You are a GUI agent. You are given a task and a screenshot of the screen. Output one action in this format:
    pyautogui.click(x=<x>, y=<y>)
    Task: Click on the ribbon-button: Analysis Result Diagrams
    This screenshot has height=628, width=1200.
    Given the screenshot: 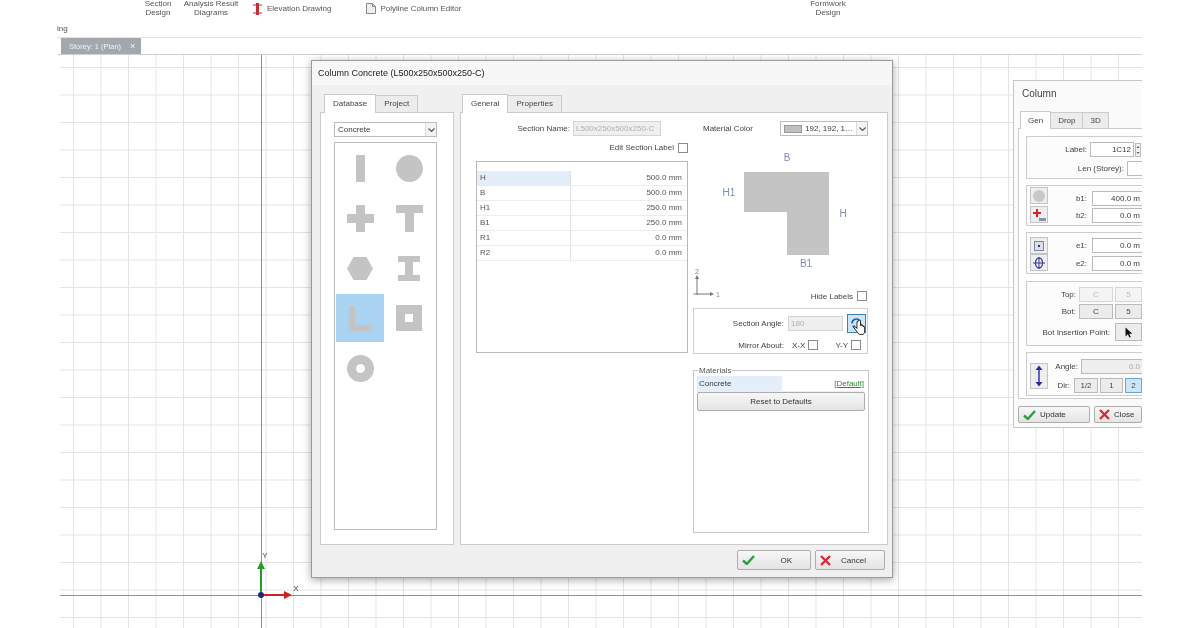 What is the action you would take?
    pyautogui.click(x=211, y=8)
    